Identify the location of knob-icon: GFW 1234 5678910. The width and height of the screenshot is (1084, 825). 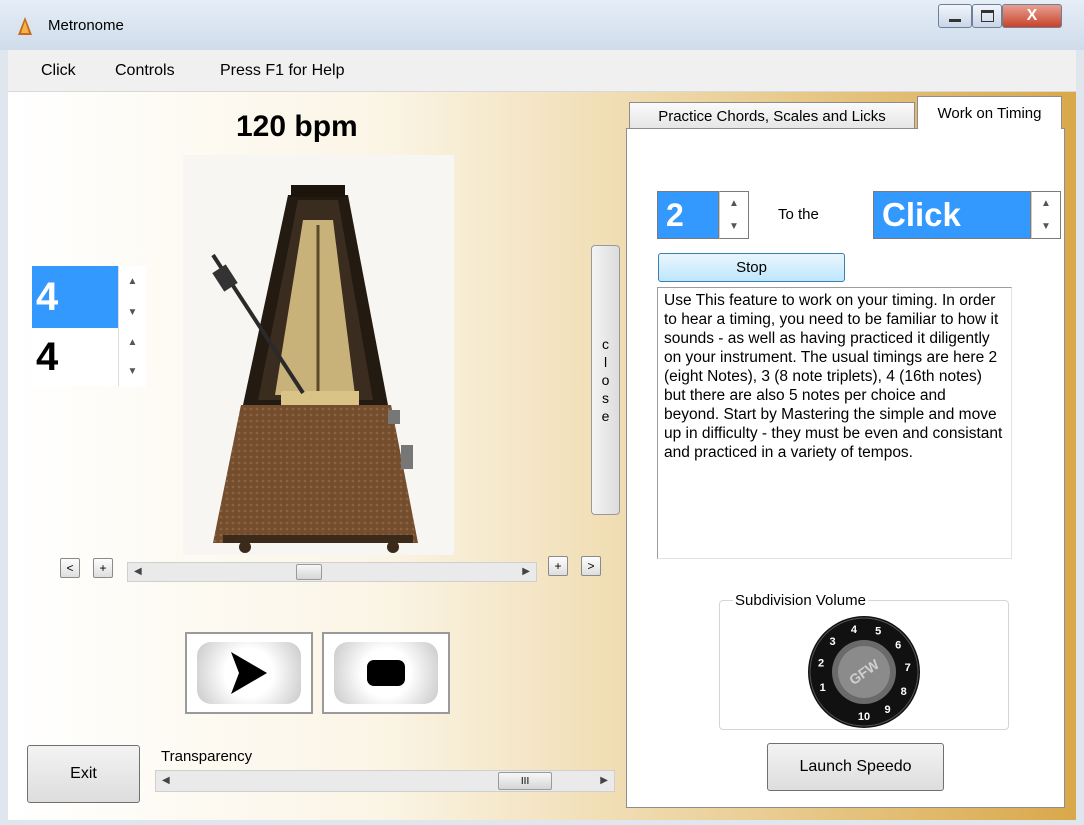
(864, 672).